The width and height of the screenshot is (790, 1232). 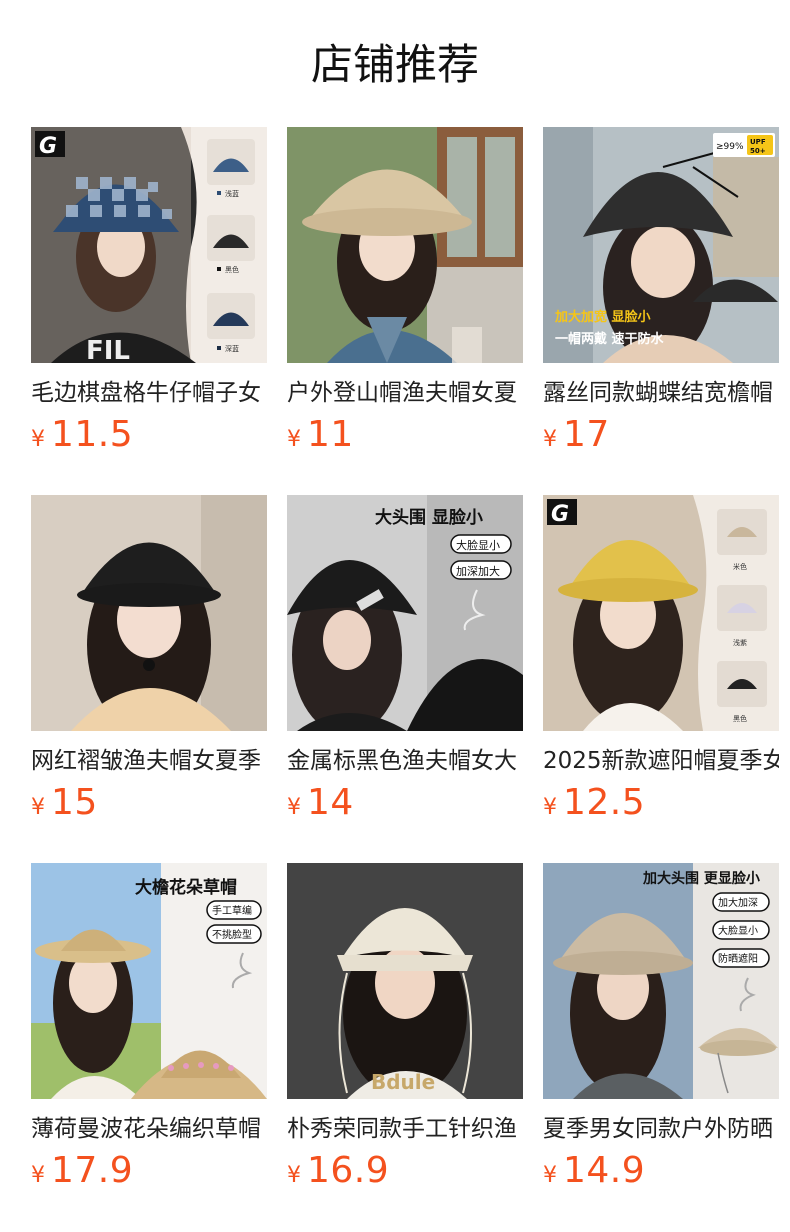 I want to click on product-card: 网红褶皱渔夫帽女夏季 ¥15, so click(x=149, y=659).